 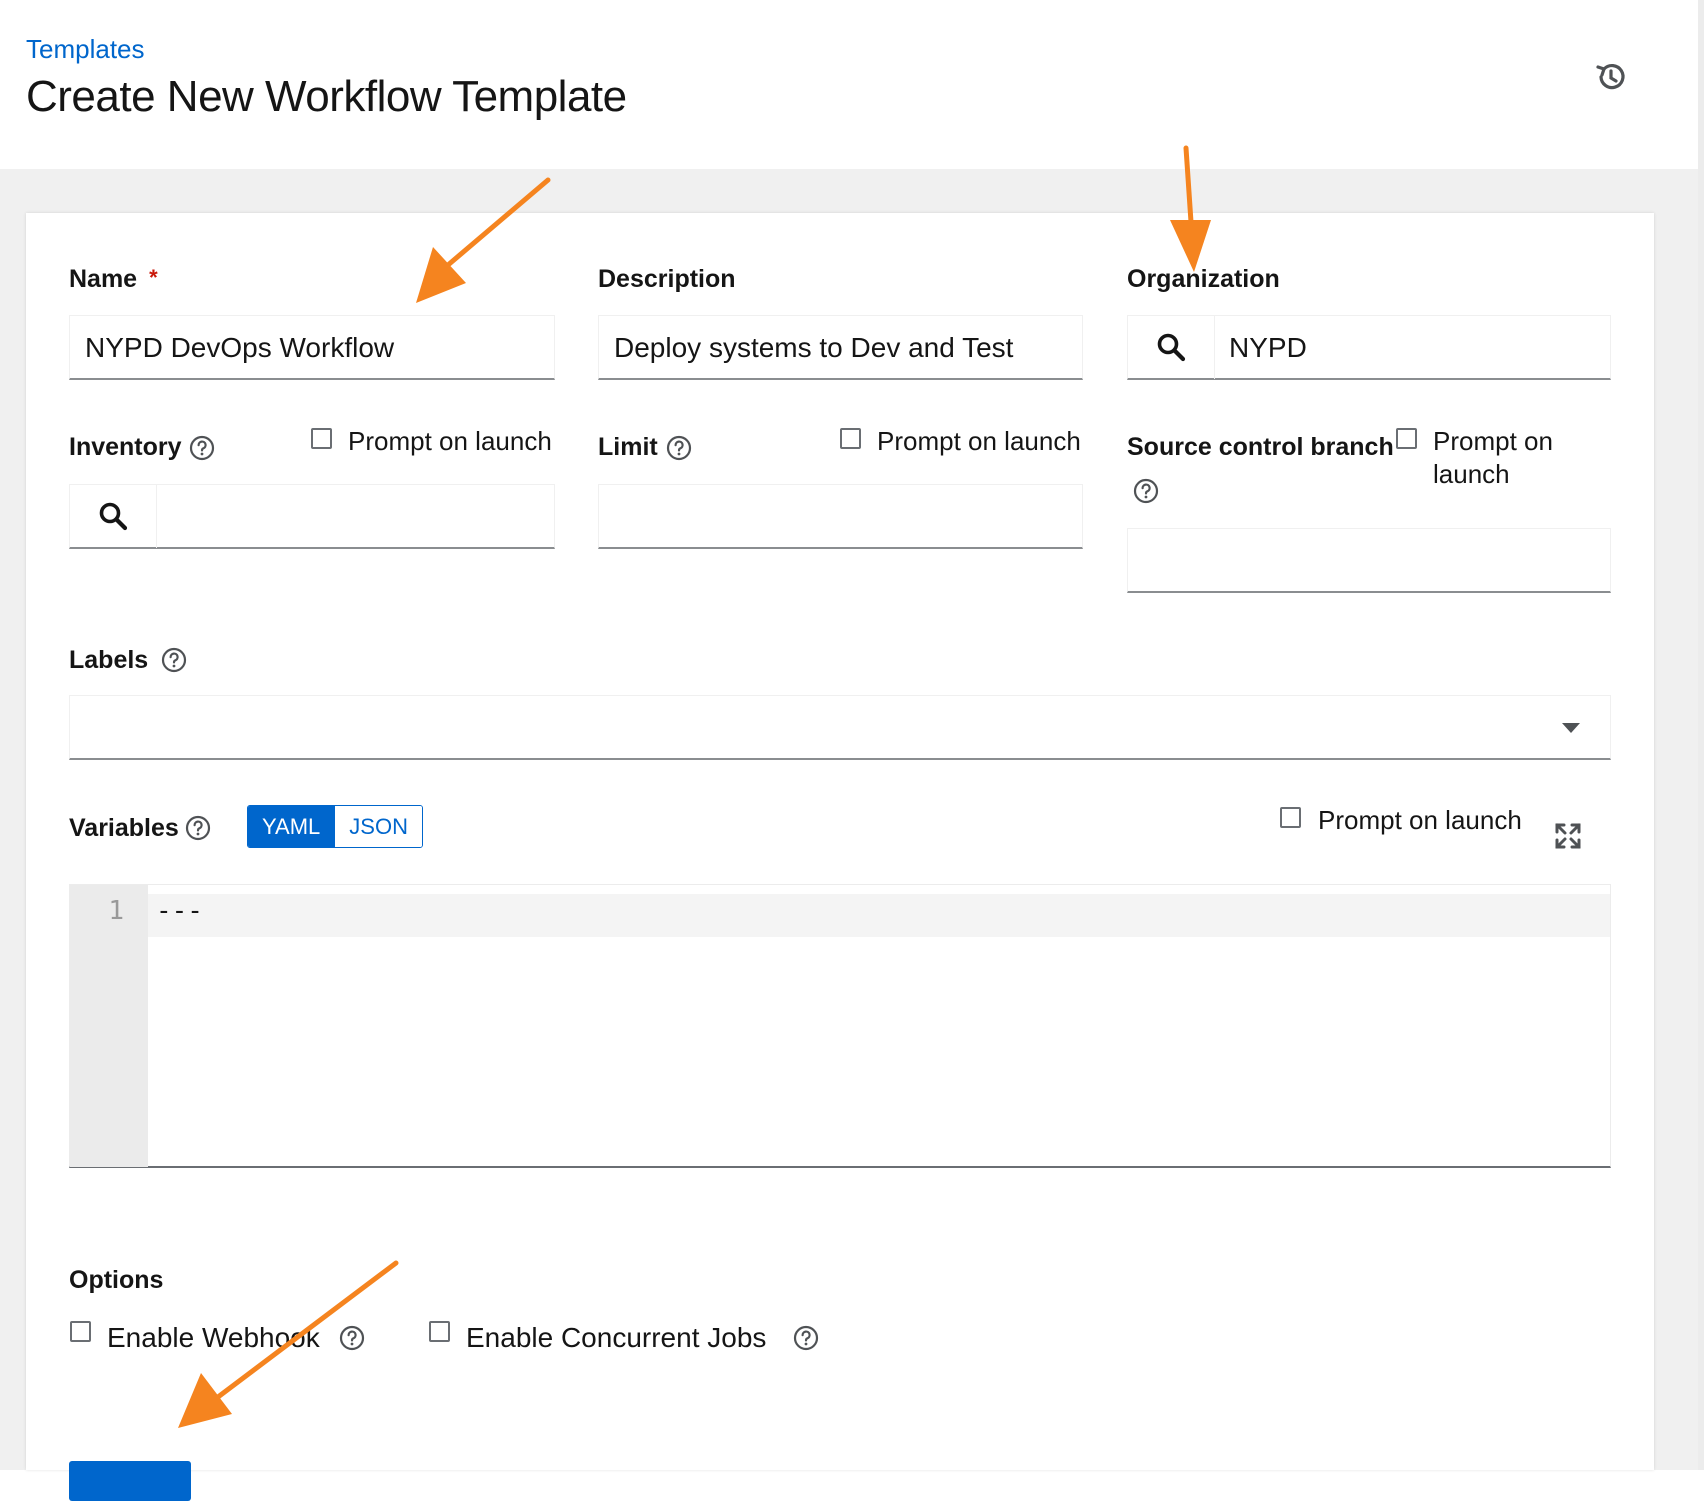 What do you see at coordinates (628, 447) in the screenshot?
I see `limit-label: Limit` at bounding box center [628, 447].